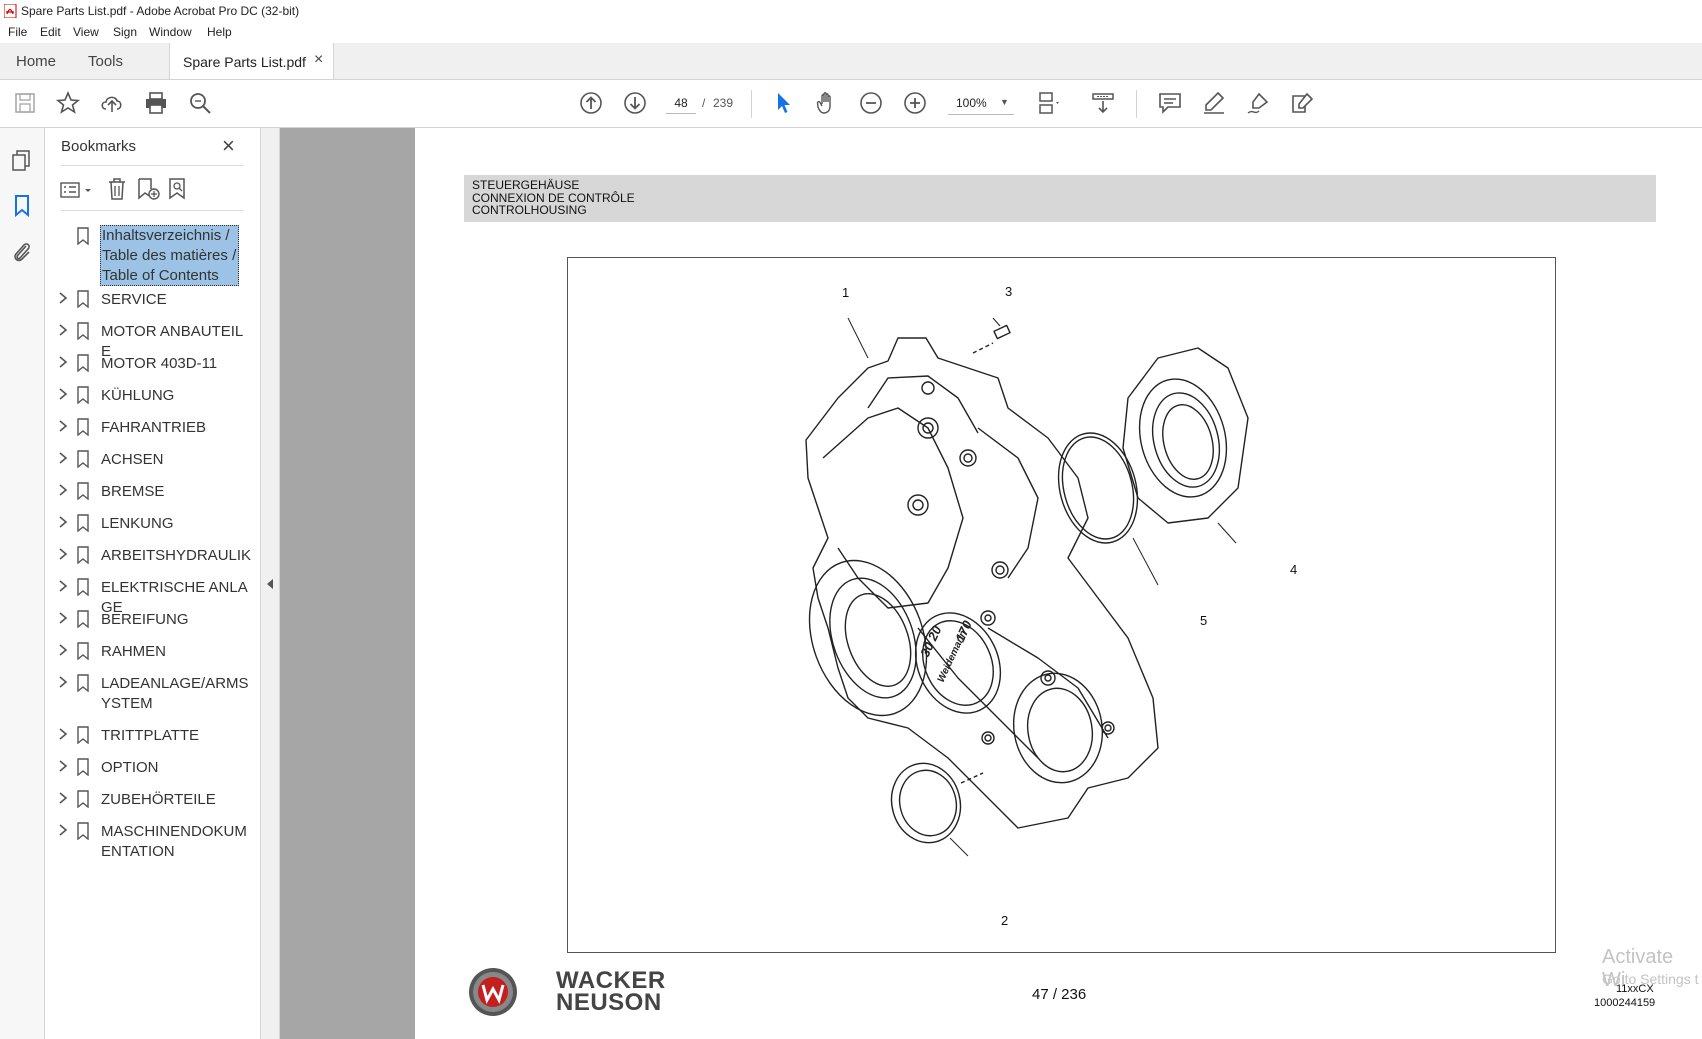 Image resolution: width=1702 pixels, height=1039 pixels. What do you see at coordinates (152, 428) in the screenshot?
I see `bookmark-item-fahrantrieb: FAHRANTRIEB` at bounding box center [152, 428].